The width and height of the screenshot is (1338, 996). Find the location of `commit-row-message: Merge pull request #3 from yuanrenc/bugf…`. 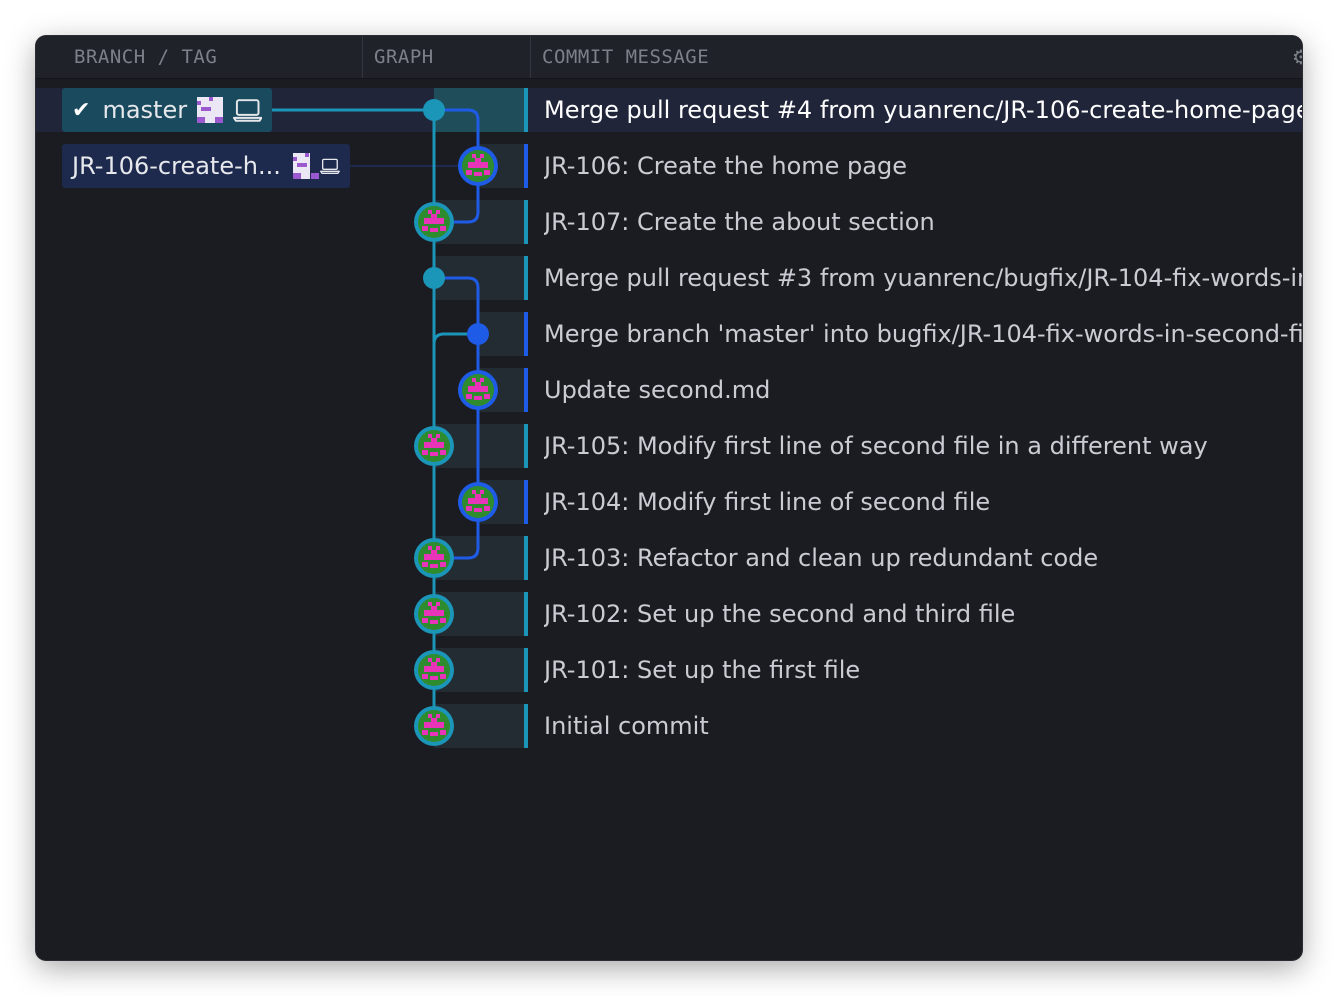

commit-row-message: Merge pull request #3 from yuanrenc/bugf… is located at coordinates (923, 278).